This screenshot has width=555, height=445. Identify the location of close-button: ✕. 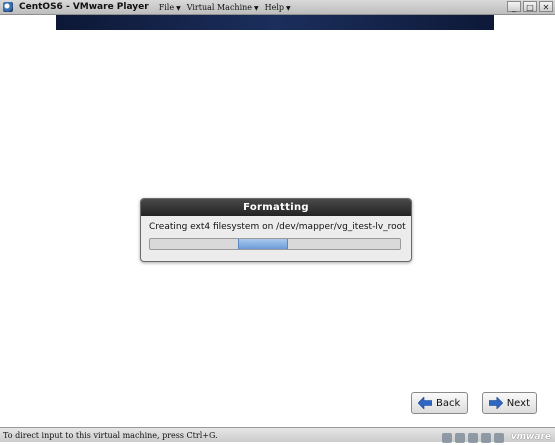
(546, 6).